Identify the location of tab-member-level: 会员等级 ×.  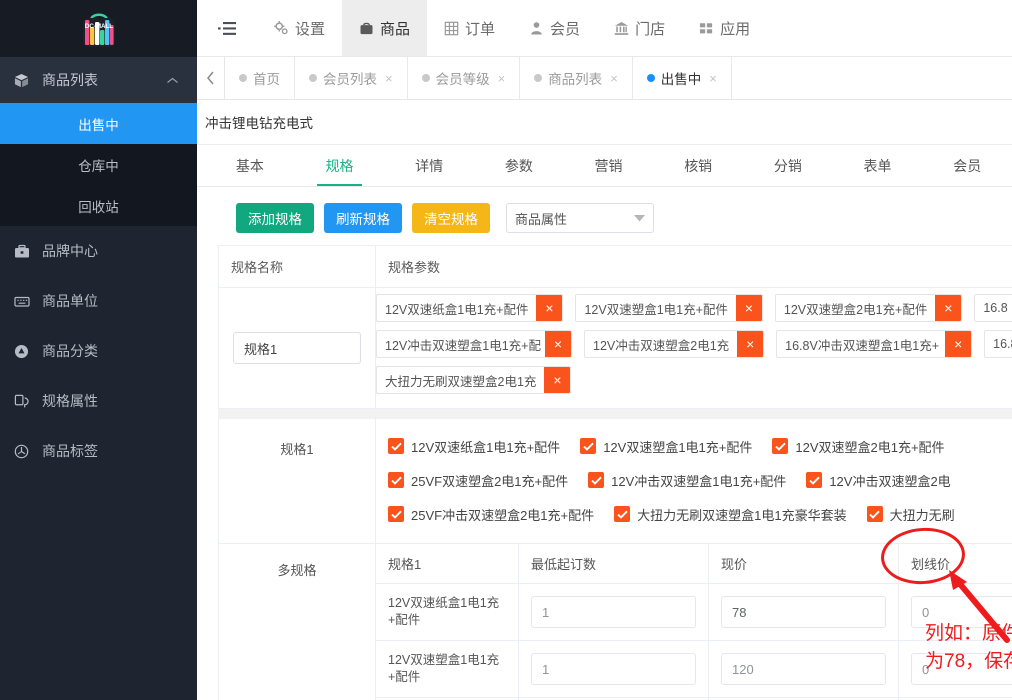
(464, 78).